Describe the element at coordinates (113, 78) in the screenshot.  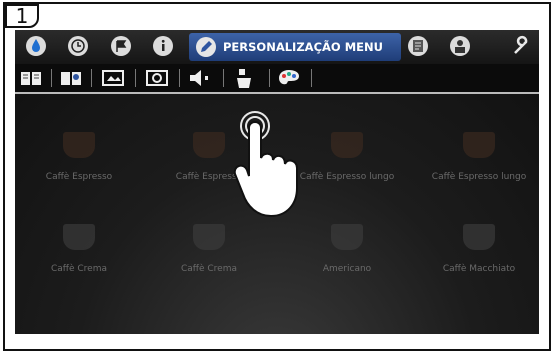
I see `image-icon` at that location.